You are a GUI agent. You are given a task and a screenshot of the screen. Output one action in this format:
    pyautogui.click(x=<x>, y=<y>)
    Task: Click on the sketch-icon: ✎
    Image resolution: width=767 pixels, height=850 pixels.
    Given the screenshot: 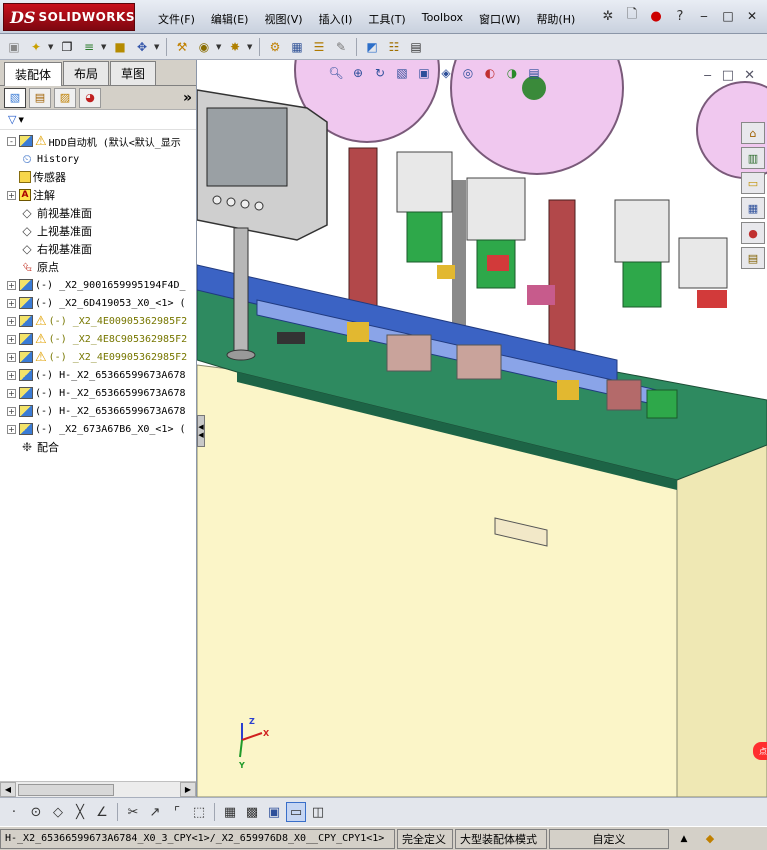 What is the action you would take?
    pyautogui.click(x=341, y=47)
    